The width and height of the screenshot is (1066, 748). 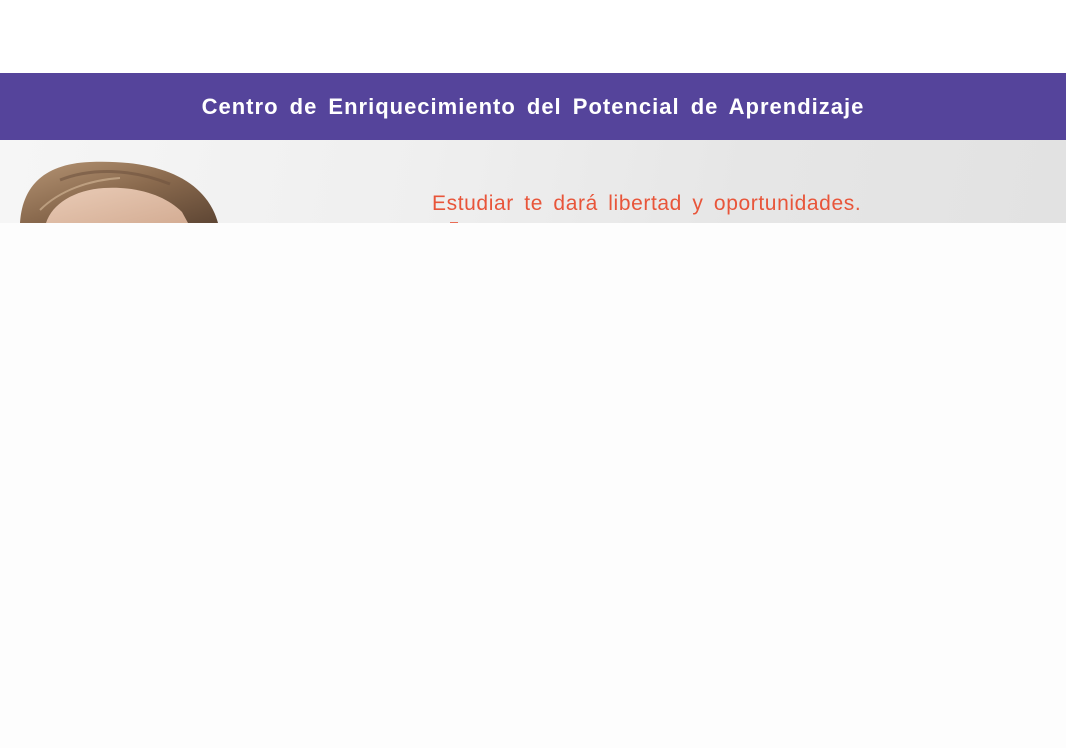 I want to click on woman-portrait-image, so click(x=130, y=181).